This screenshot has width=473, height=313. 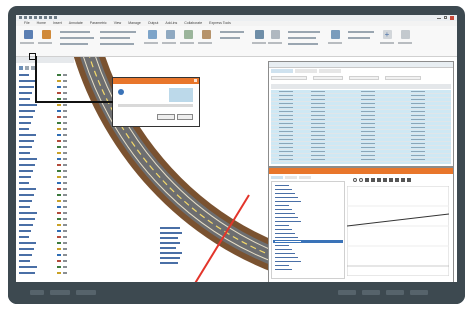 I want to click on more-icon, so click(x=55, y=17).